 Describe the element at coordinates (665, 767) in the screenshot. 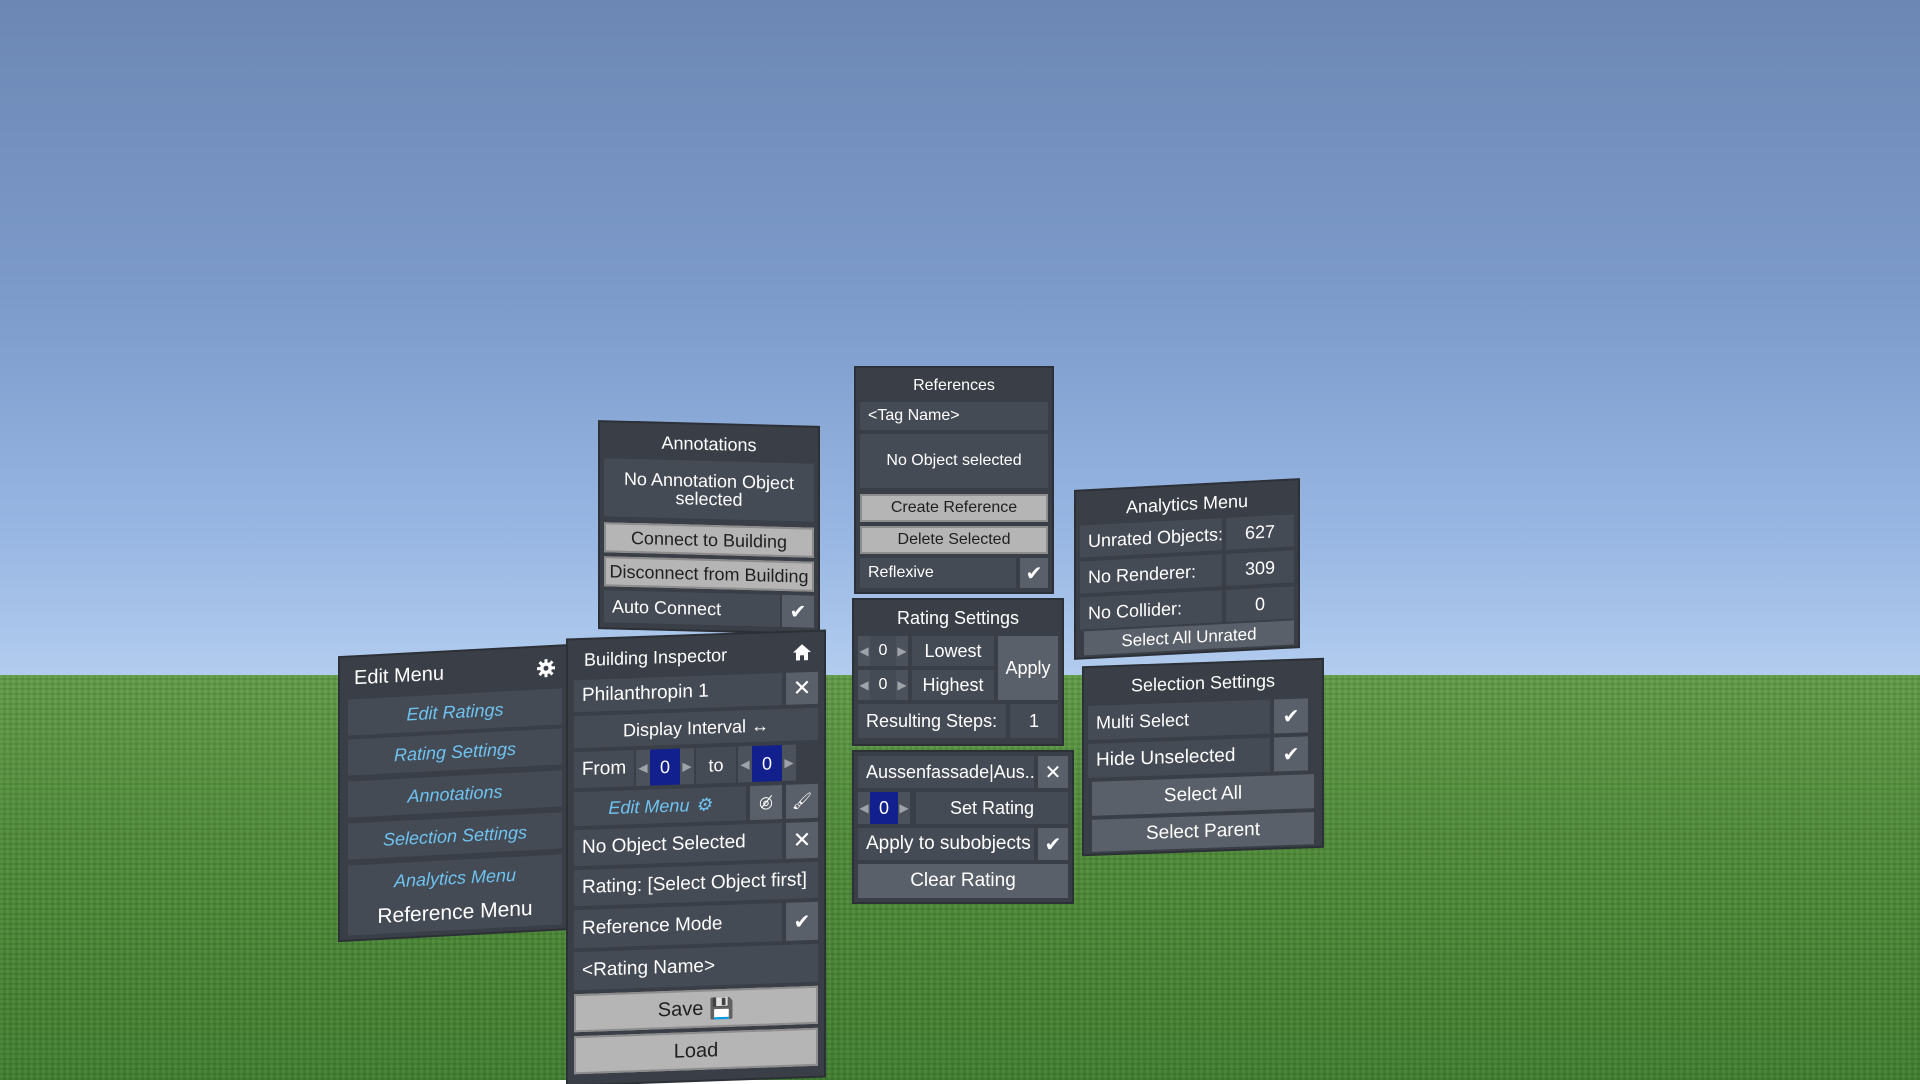

I see `from-value: 0` at that location.